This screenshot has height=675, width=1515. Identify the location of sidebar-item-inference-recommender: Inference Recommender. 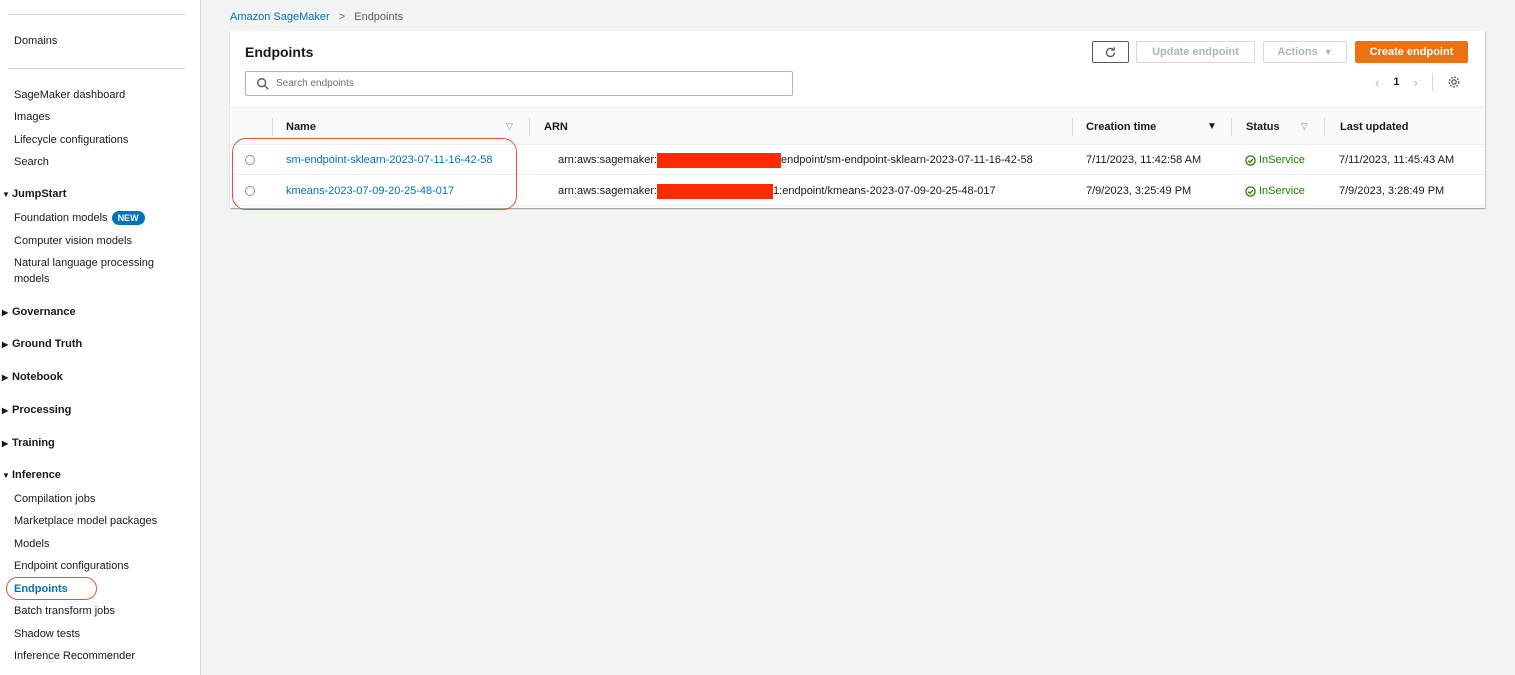
(74, 656).